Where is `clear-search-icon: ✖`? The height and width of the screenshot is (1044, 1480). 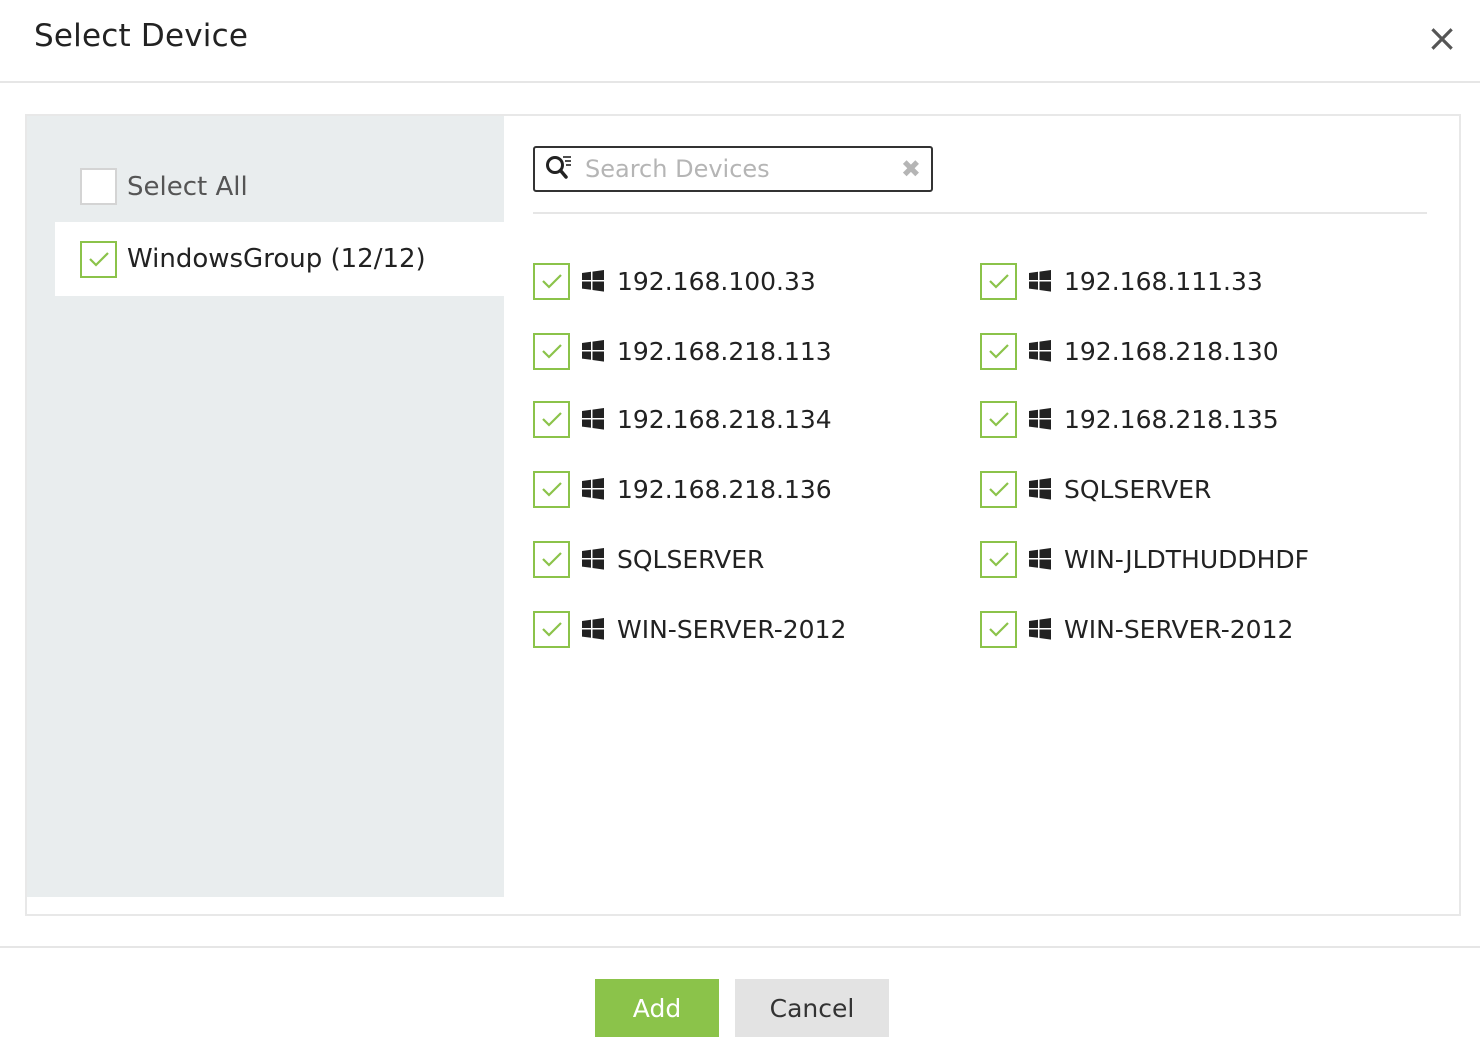 clear-search-icon: ✖ is located at coordinates (911, 169).